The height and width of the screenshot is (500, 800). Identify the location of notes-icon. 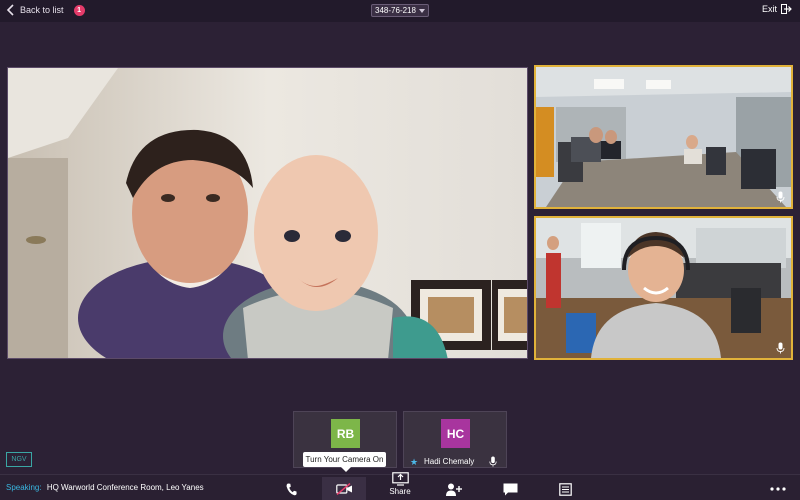
(565, 489).